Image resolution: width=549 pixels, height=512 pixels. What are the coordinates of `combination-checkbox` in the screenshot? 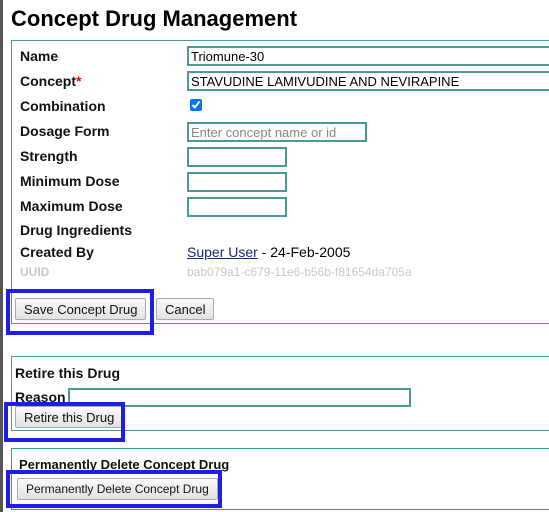 It's located at (196, 105).